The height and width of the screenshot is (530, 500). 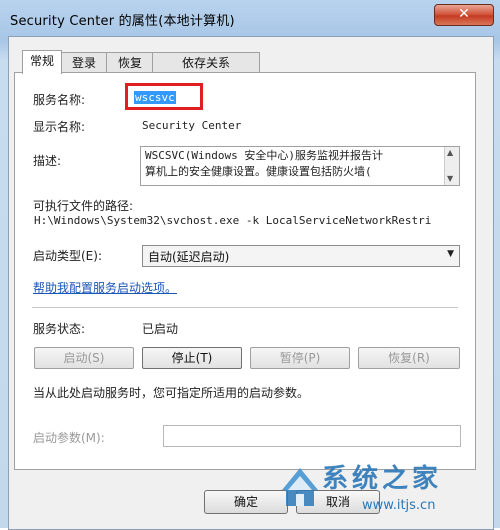 I want to click on startup-type-select: 自动(延迟启动) ▼, so click(x=301, y=256).